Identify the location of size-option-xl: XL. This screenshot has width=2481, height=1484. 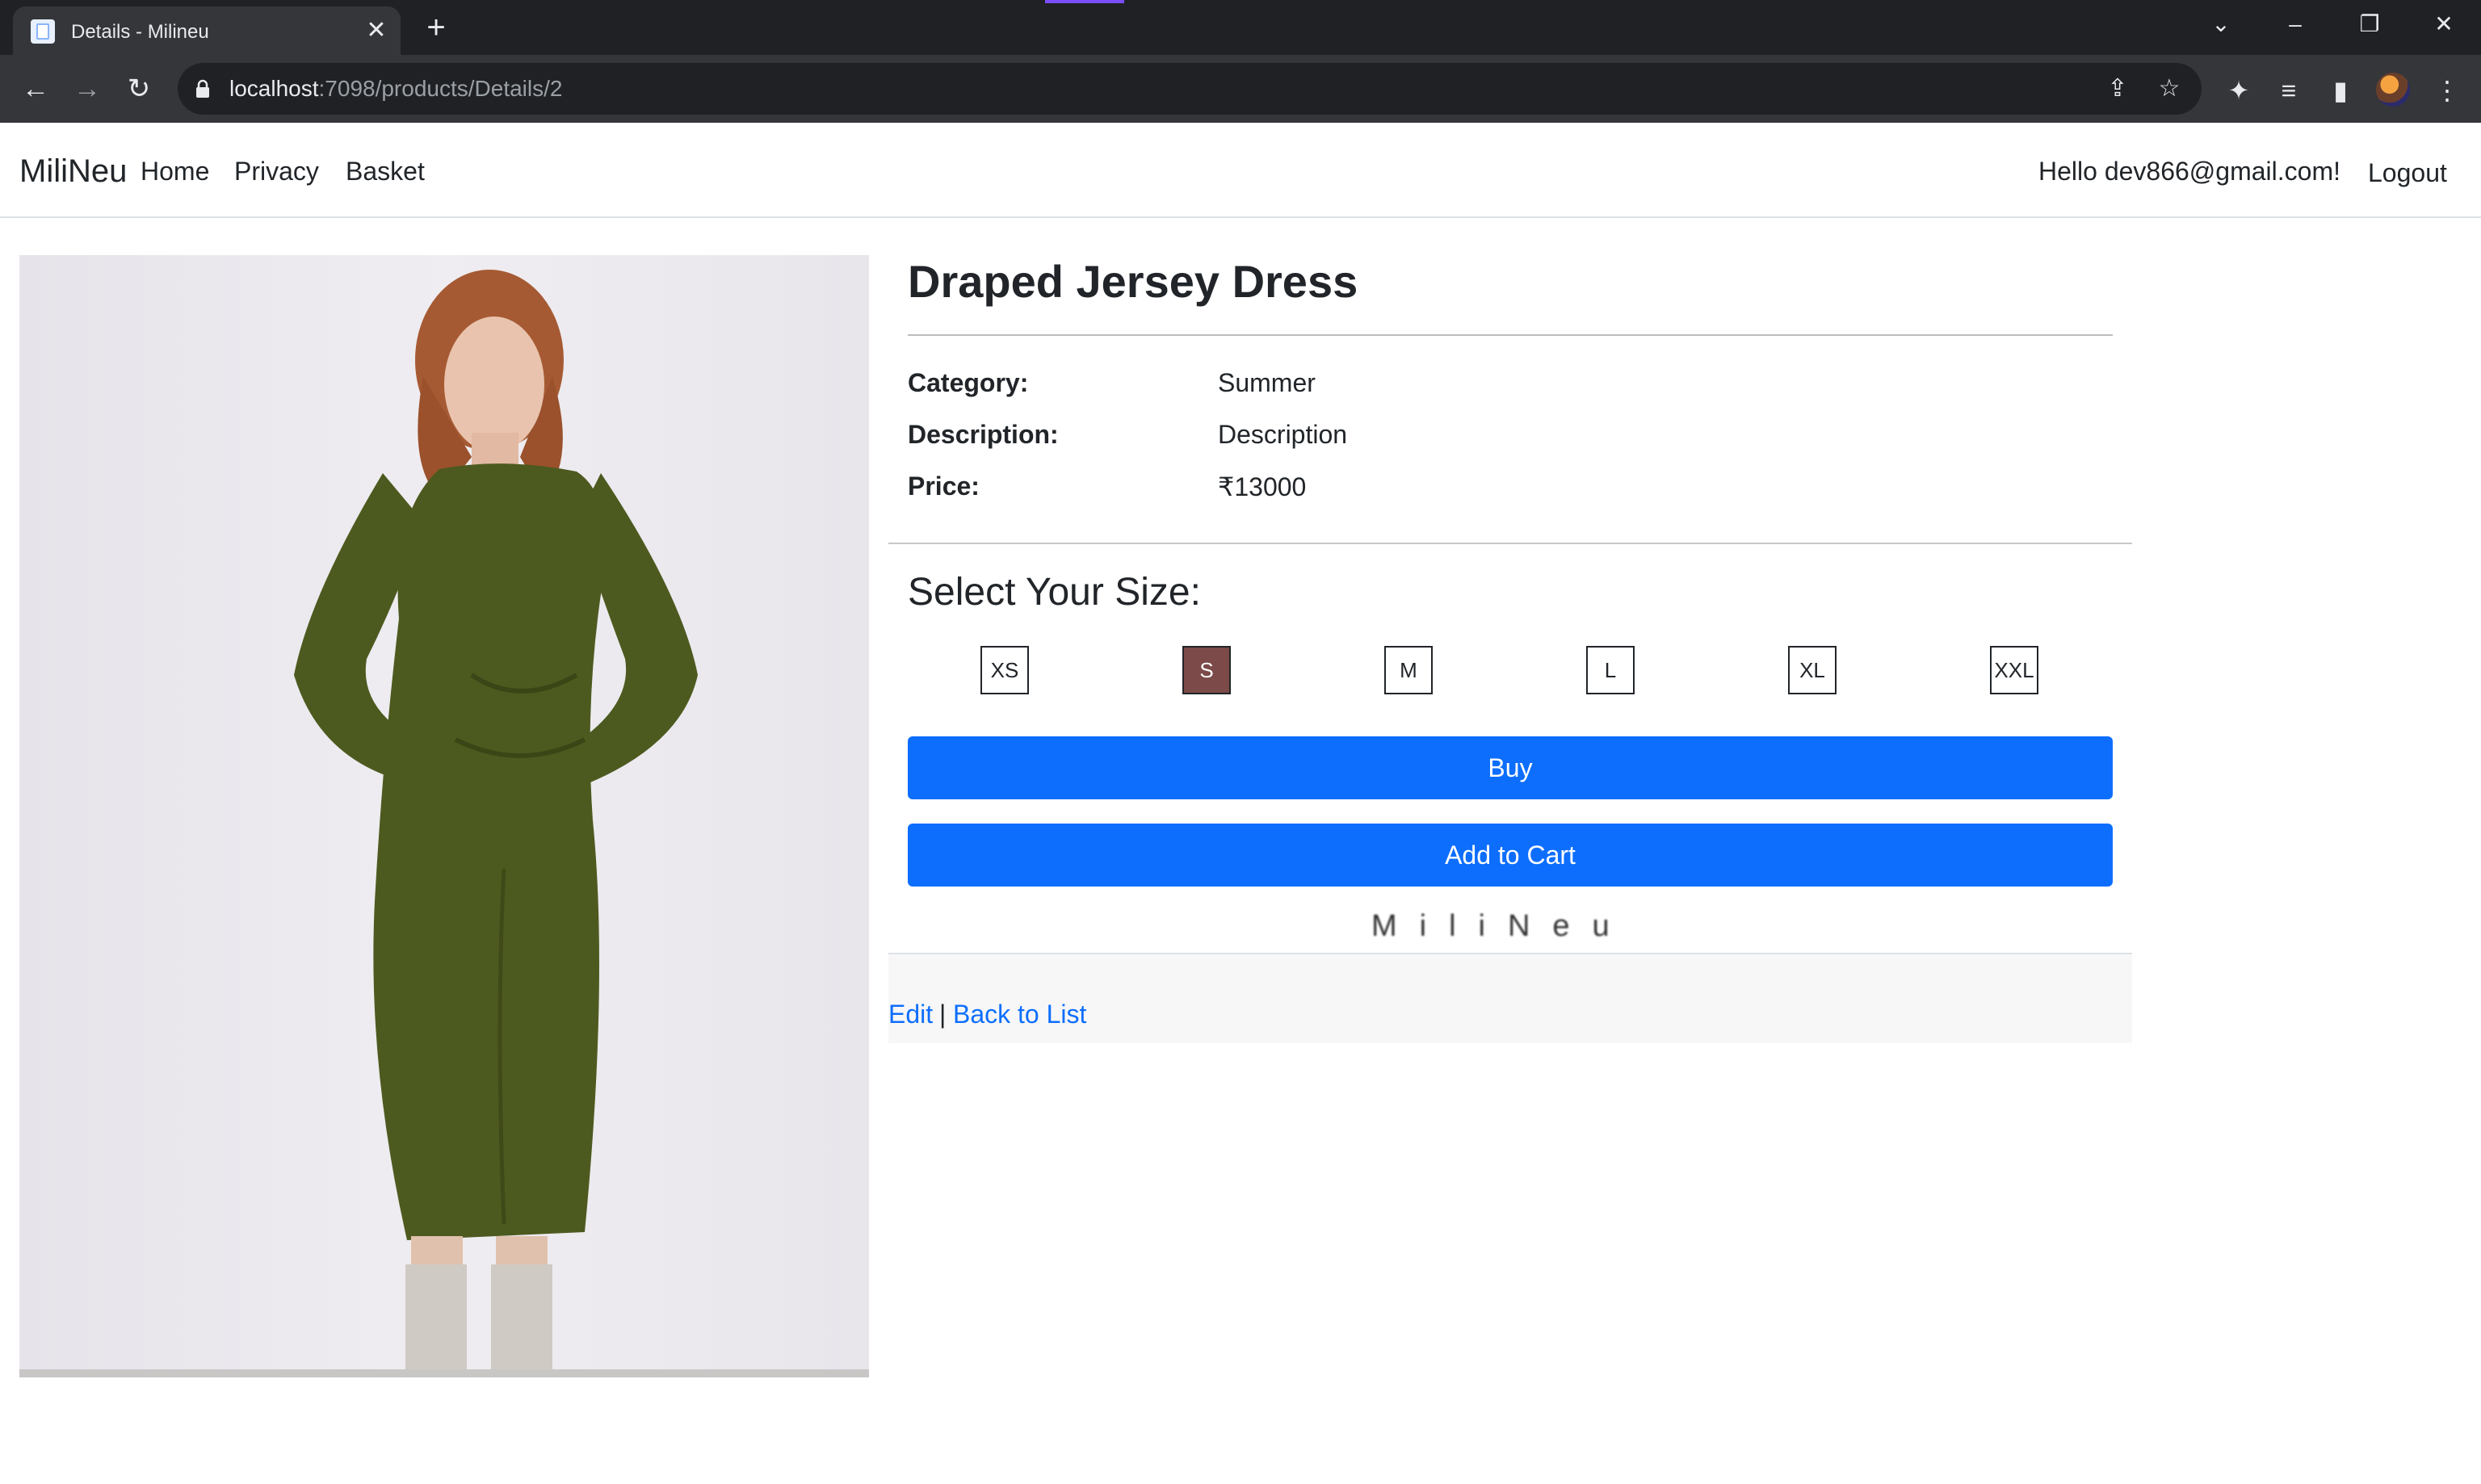
(1812, 670).